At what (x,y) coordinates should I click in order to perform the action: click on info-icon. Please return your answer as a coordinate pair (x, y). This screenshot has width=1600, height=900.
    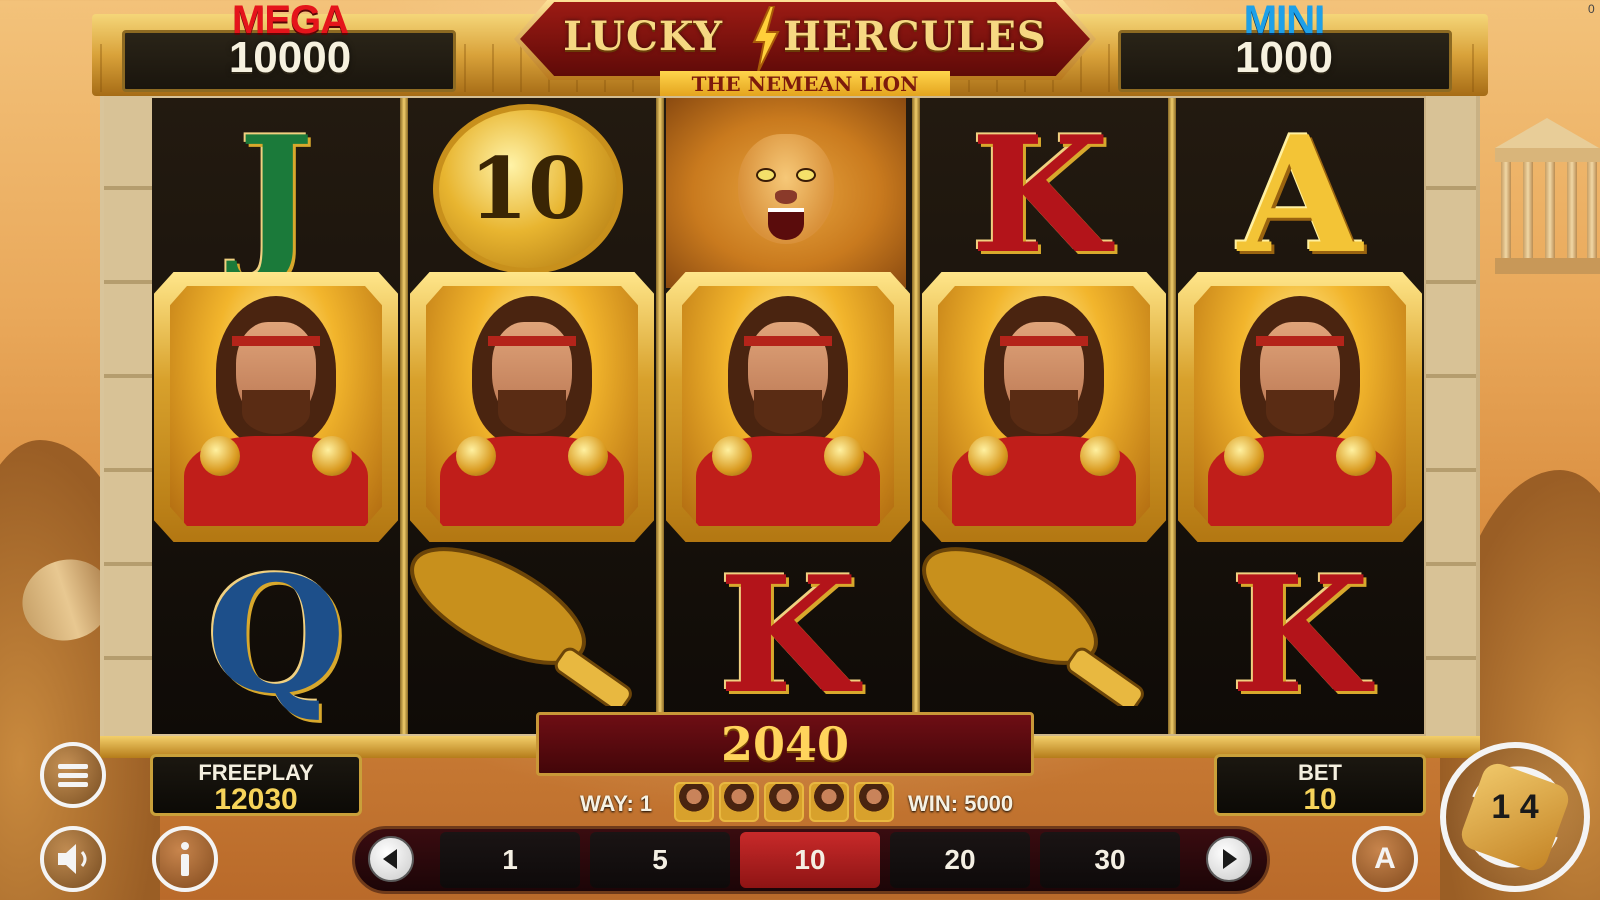
    Looking at the image, I should click on (185, 859).